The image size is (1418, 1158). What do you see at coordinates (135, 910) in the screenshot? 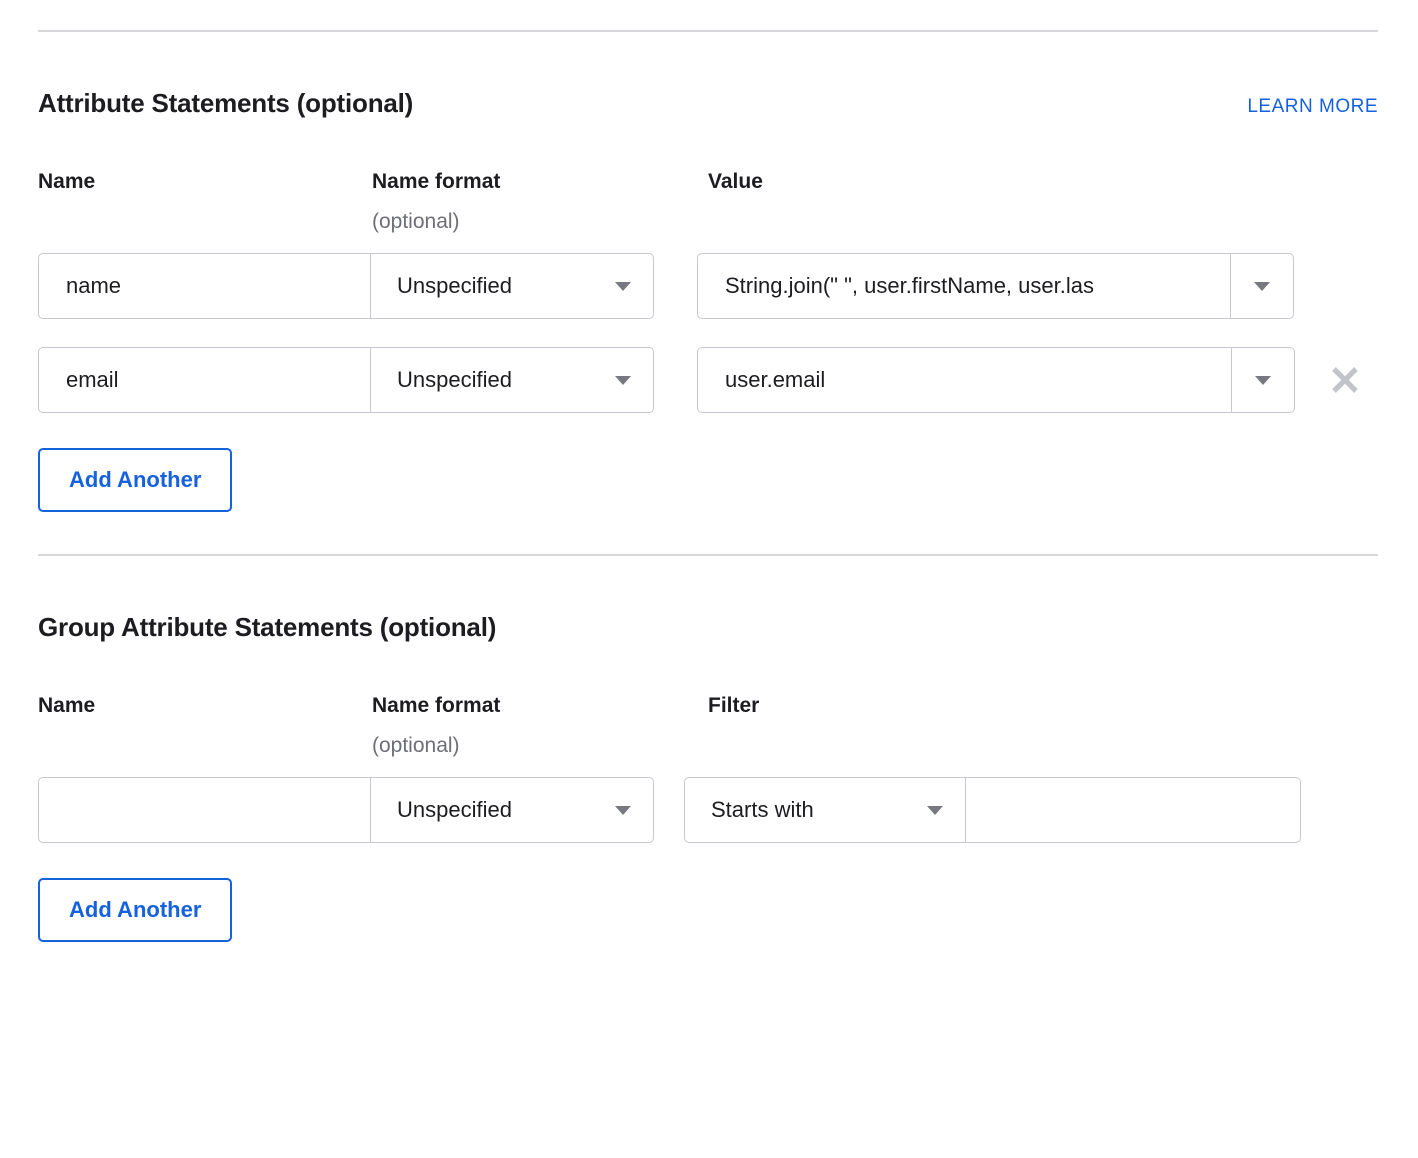
I see `add-another-group-attribute-statement-button: Add Another` at bounding box center [135, 910].